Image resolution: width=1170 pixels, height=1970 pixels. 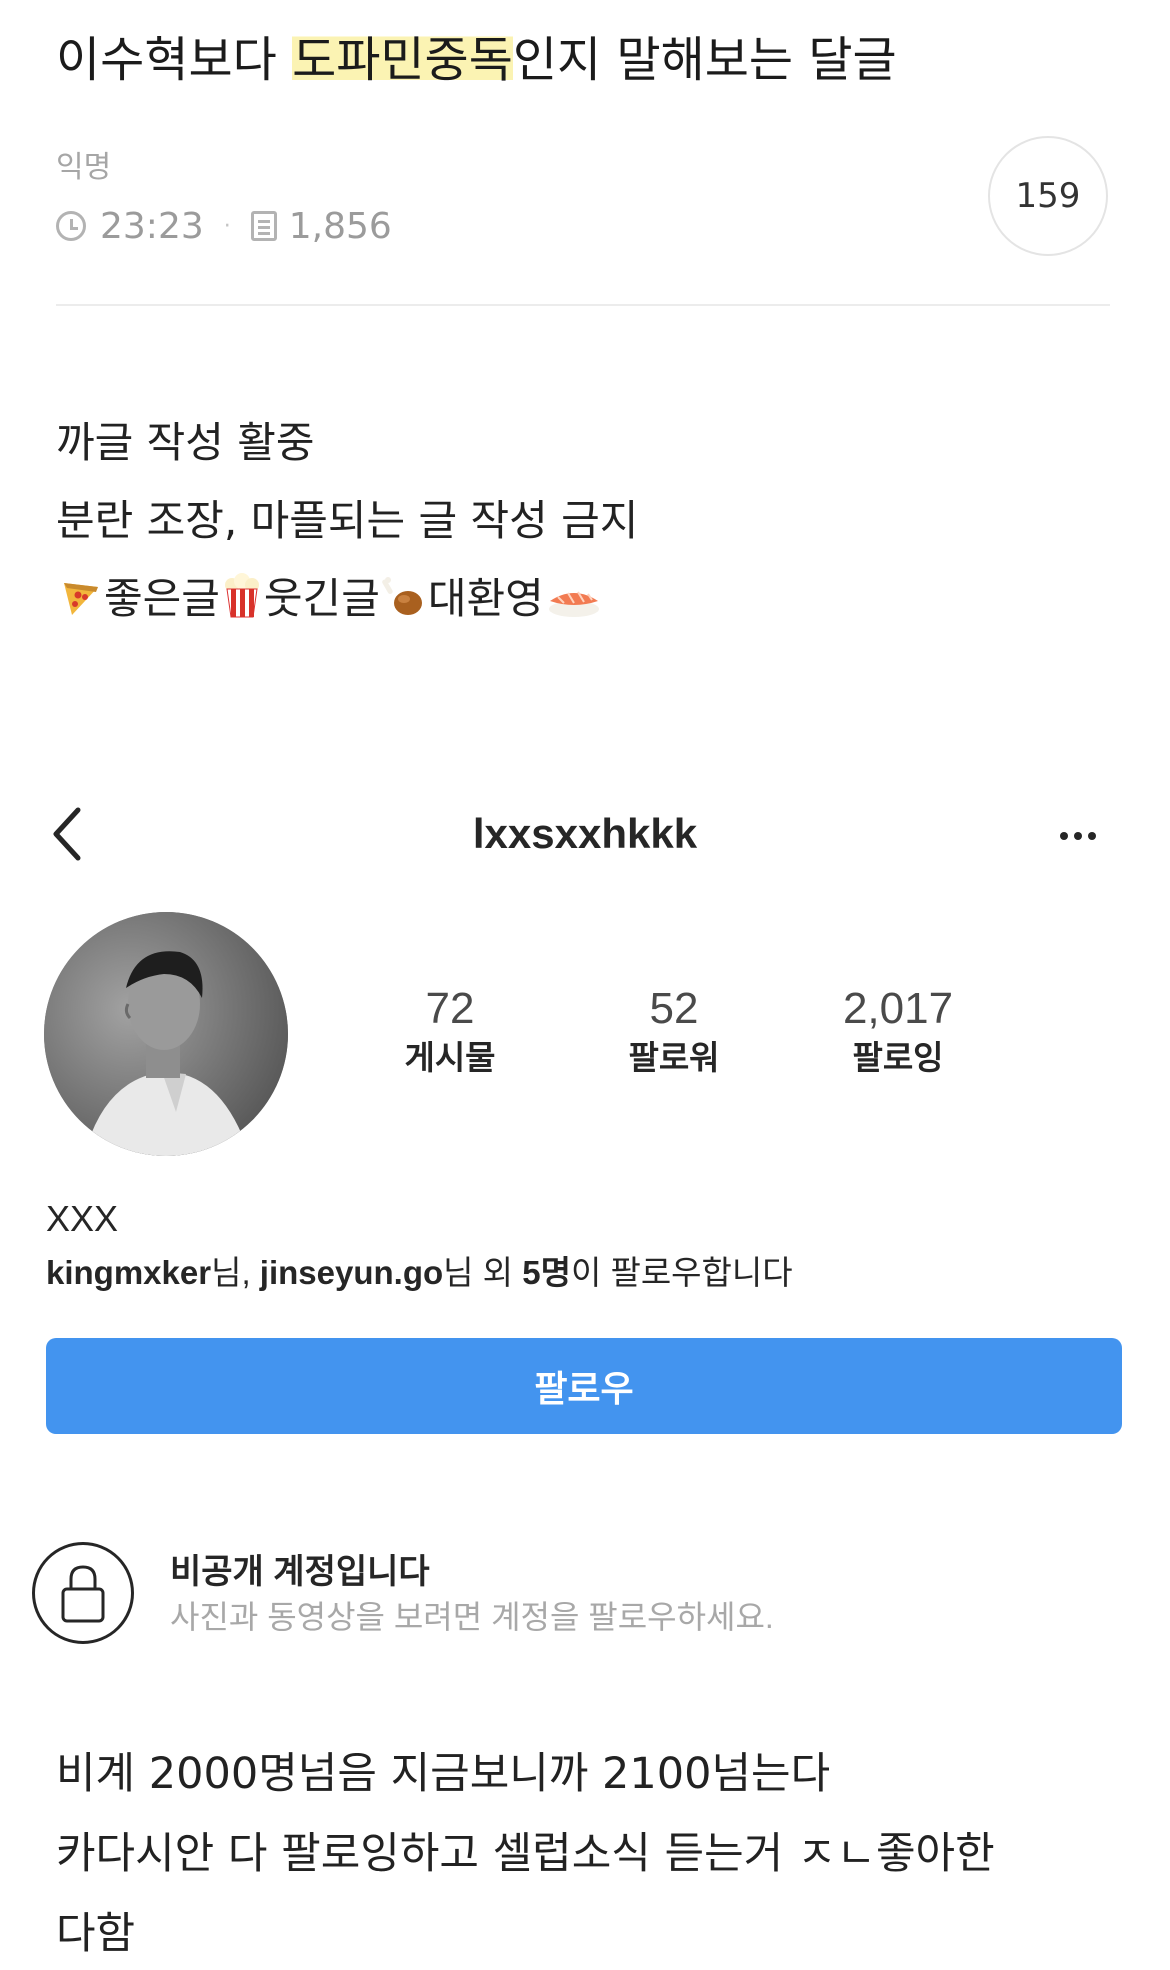 I want to click on stat-following-value: 2,017, so click(x=898, y=1008).